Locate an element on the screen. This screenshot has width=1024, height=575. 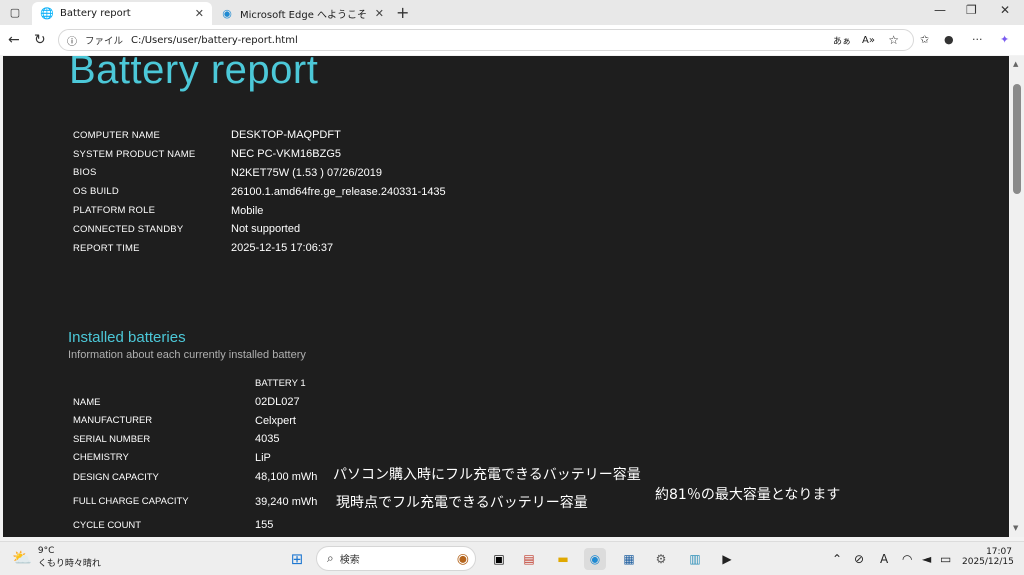
weather-widget: ⛅ 9°C くもり時々晴れ is located at coordinates (56, 557).